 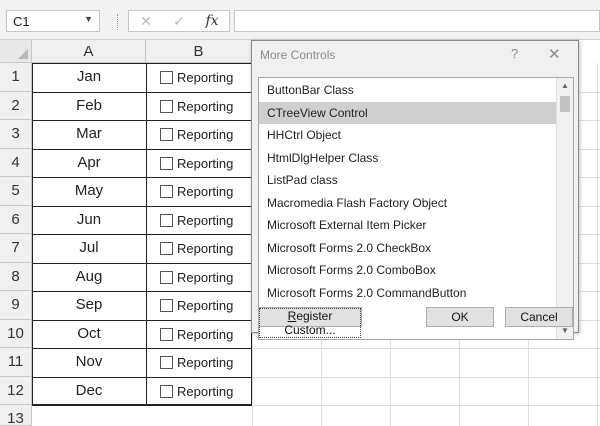 I want to click on month-cell: Sep, so click(x=89, y=307).